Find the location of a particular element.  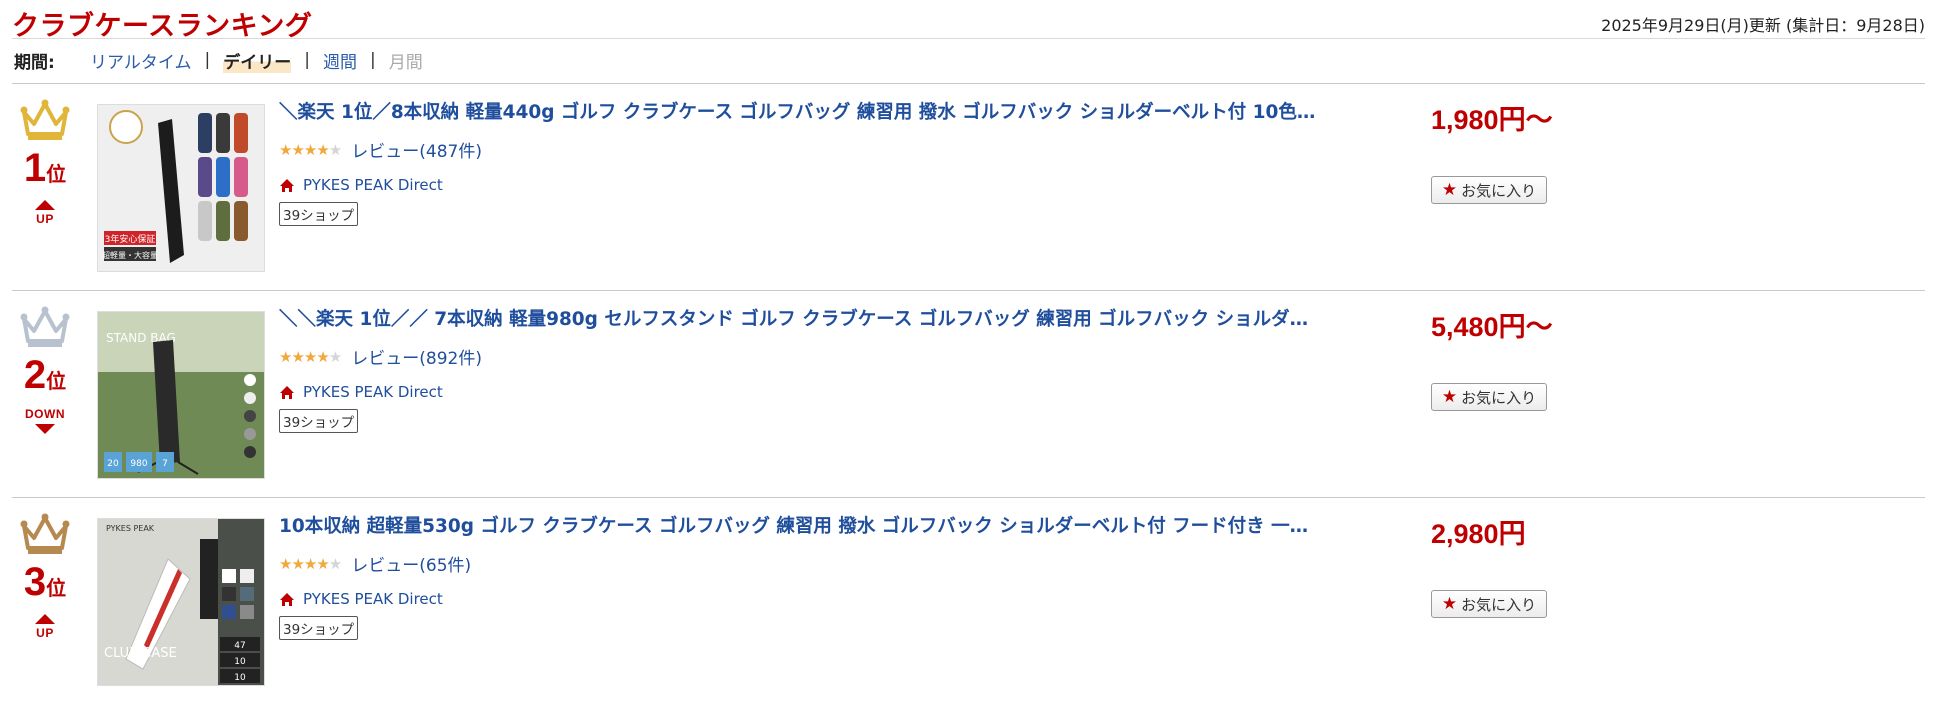

rank-block: 2位 DOWN is located at coordinates (45, 385).